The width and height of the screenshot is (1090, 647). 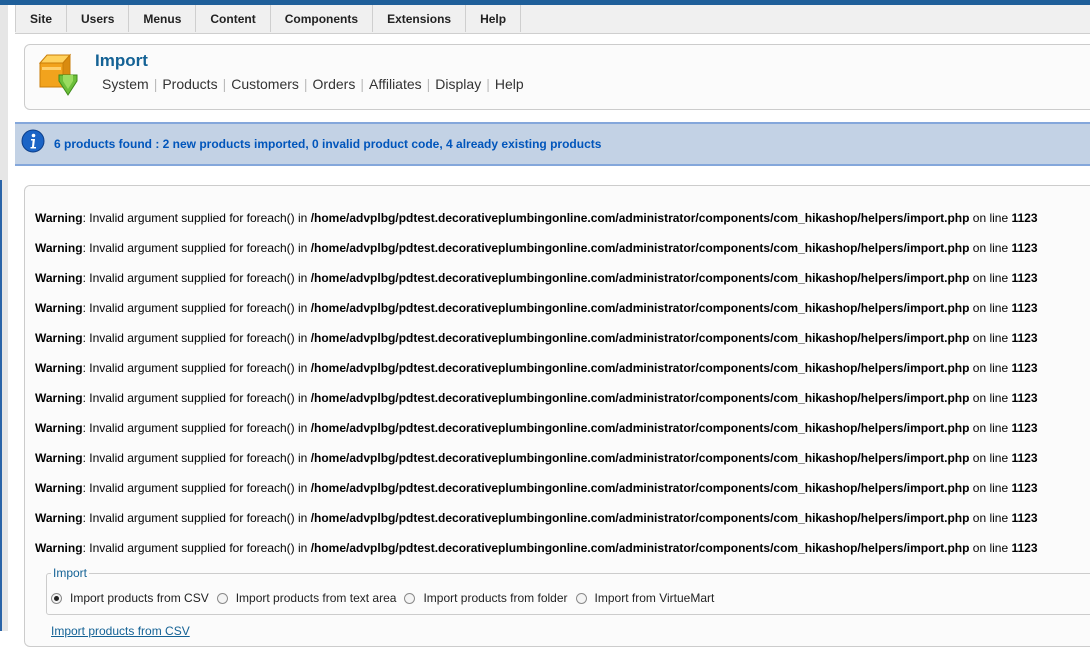 I want to click on radio-import-csv: Import products from CSV, so click(x=130, y=598).